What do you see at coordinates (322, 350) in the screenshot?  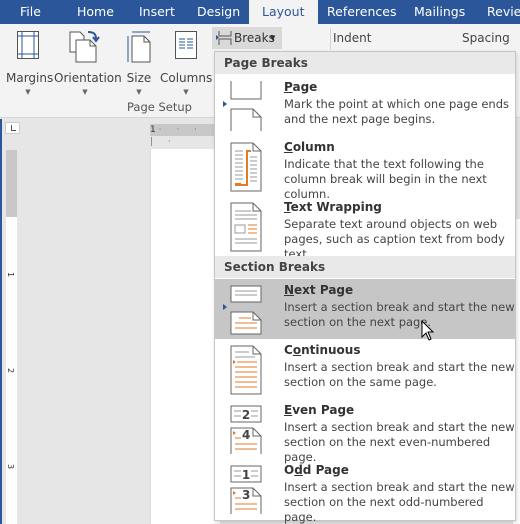 I see `menu-item-title: Continuous` at bounding box center [322, 350].